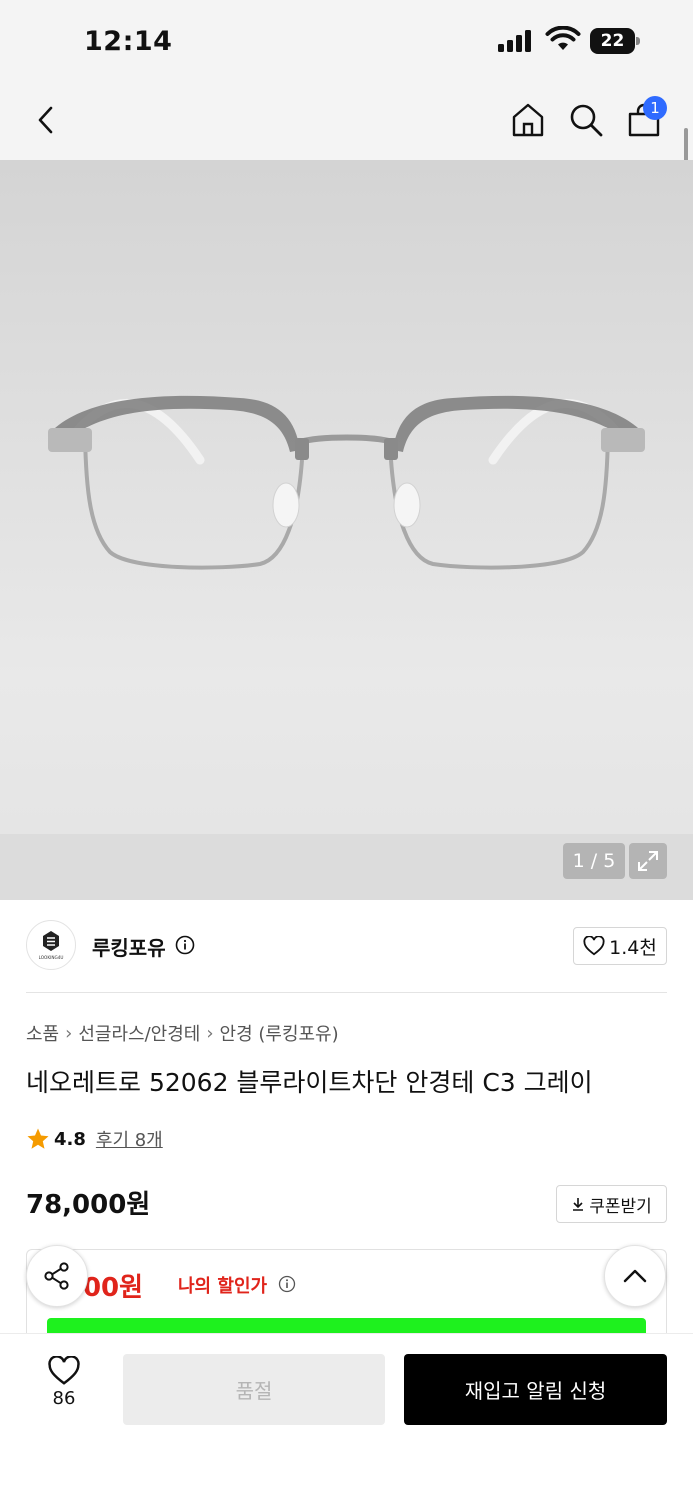 The height and width of the screenshot is (1500, 693). I want to click on chevron-up-icon, so click(635, 1276).